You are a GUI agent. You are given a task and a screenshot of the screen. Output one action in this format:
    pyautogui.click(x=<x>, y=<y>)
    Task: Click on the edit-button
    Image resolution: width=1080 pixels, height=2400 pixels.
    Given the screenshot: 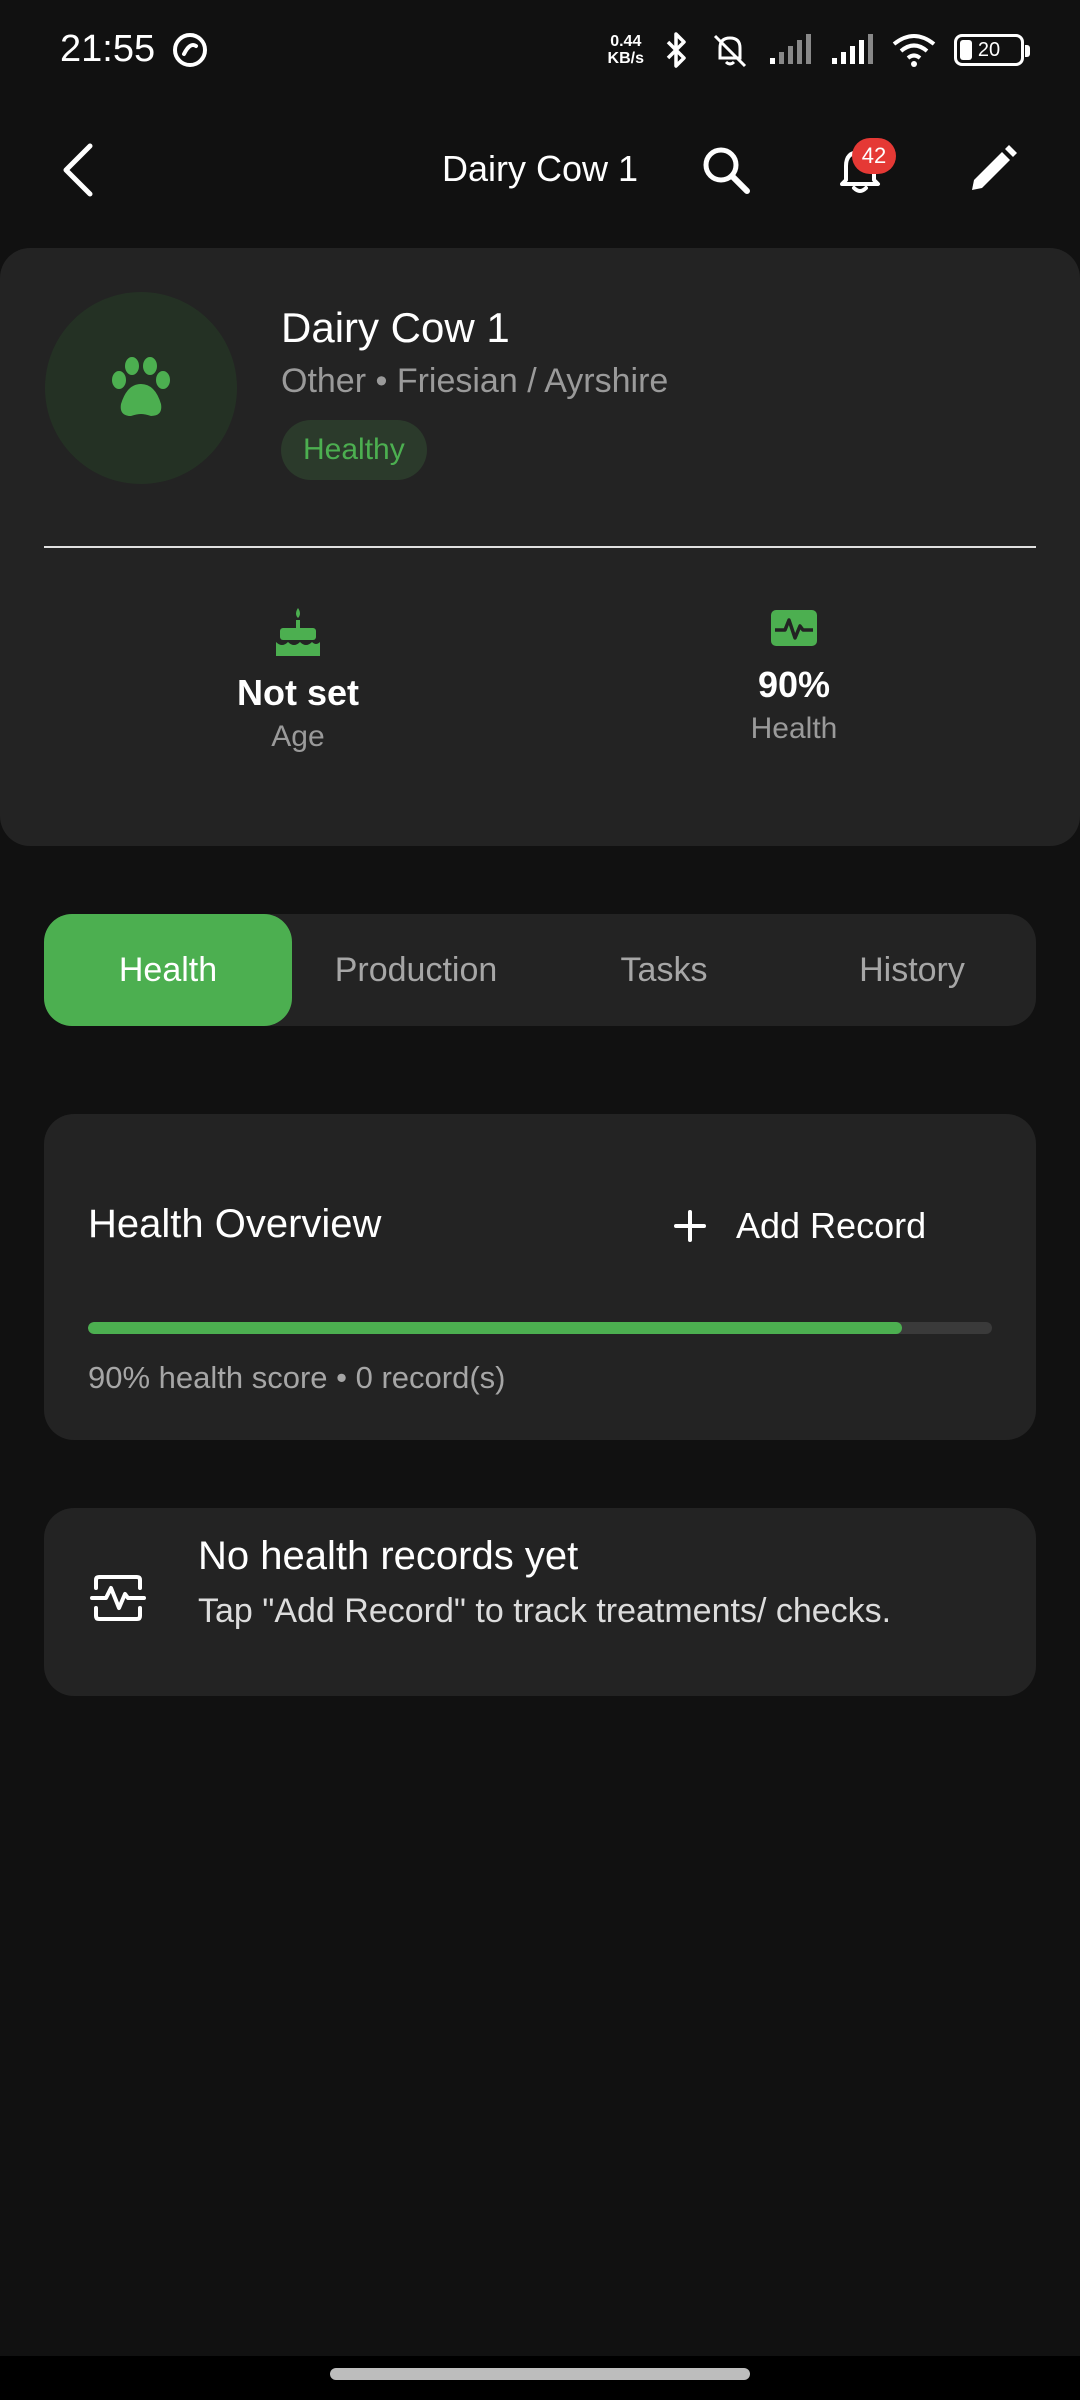 What is the action you would take?
    pyautogui.click(x=992, y=170)
    